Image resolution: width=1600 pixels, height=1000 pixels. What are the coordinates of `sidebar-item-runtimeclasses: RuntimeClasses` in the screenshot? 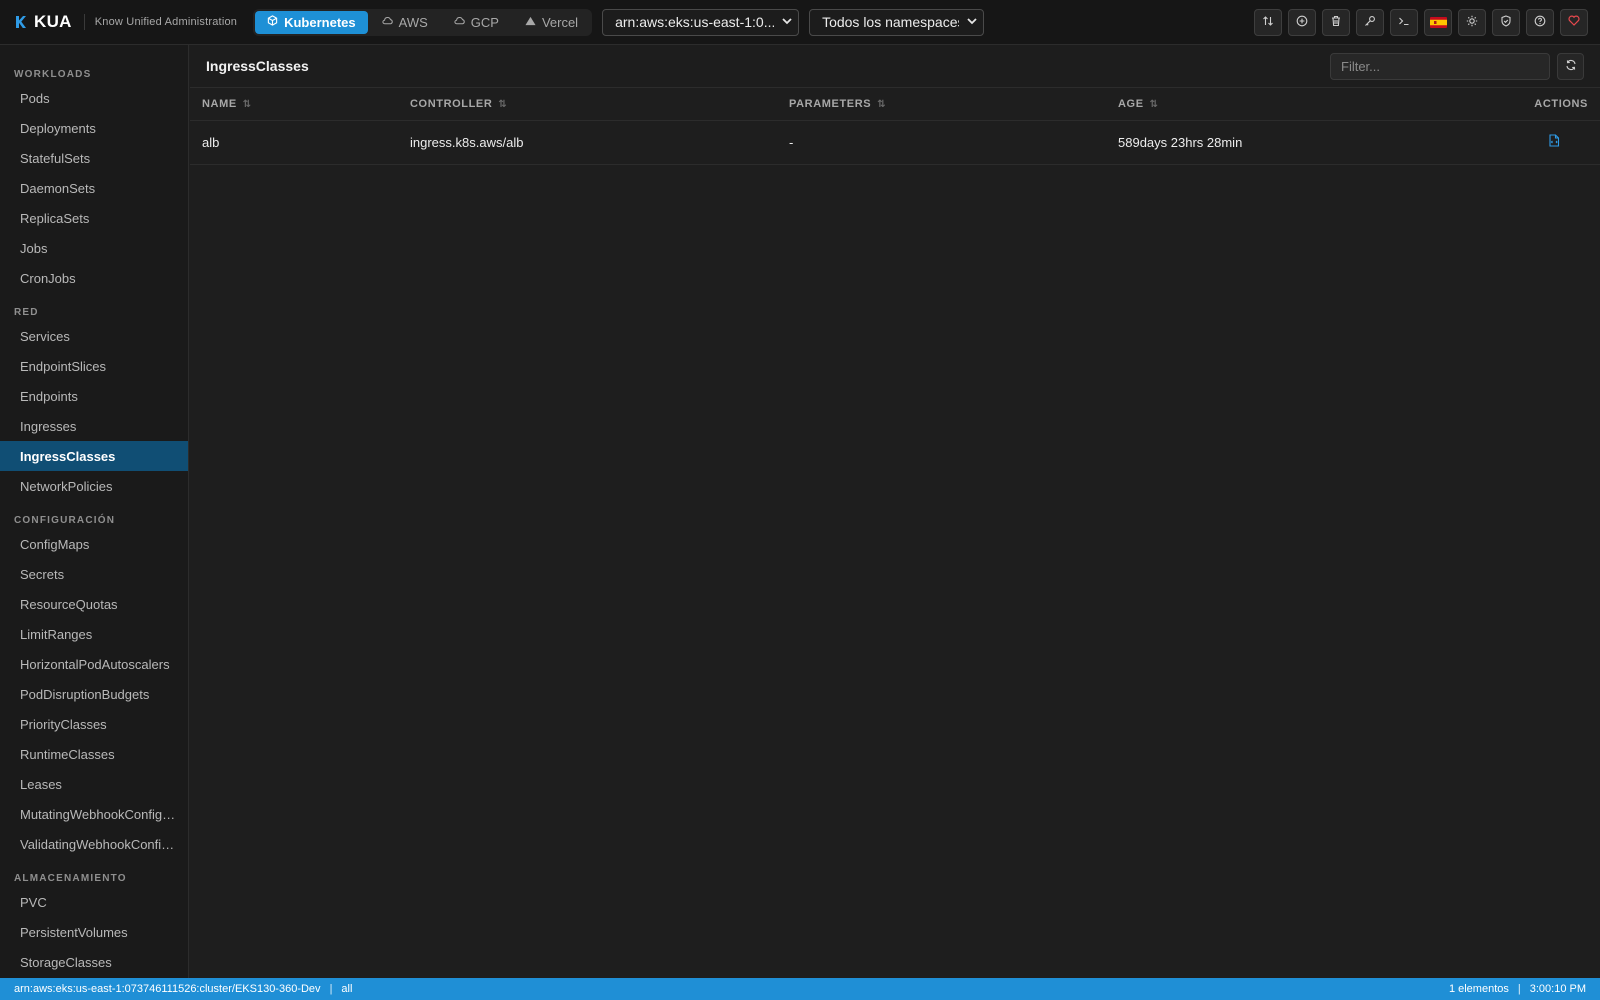 It's located at (94, 754).